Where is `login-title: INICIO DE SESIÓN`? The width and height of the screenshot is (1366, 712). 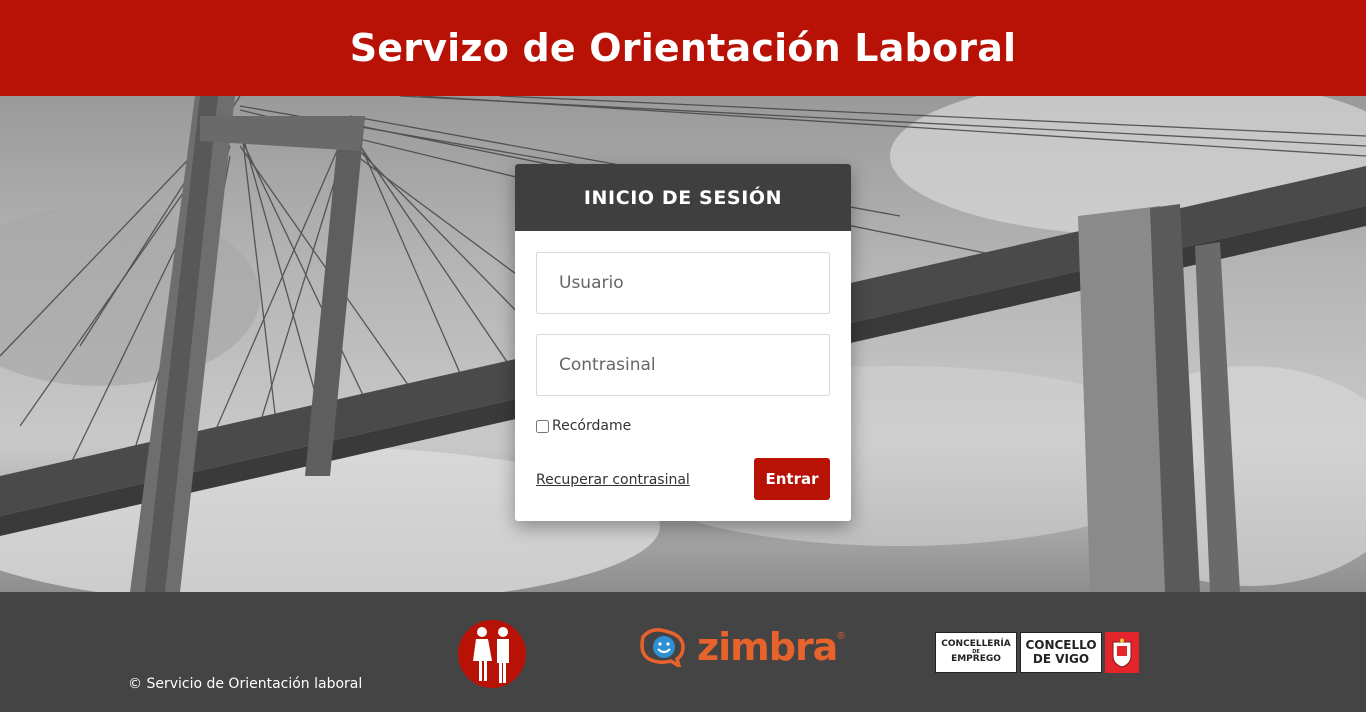
login-title: INICIO DE SESIÓN is located at coordinates (683, 197).